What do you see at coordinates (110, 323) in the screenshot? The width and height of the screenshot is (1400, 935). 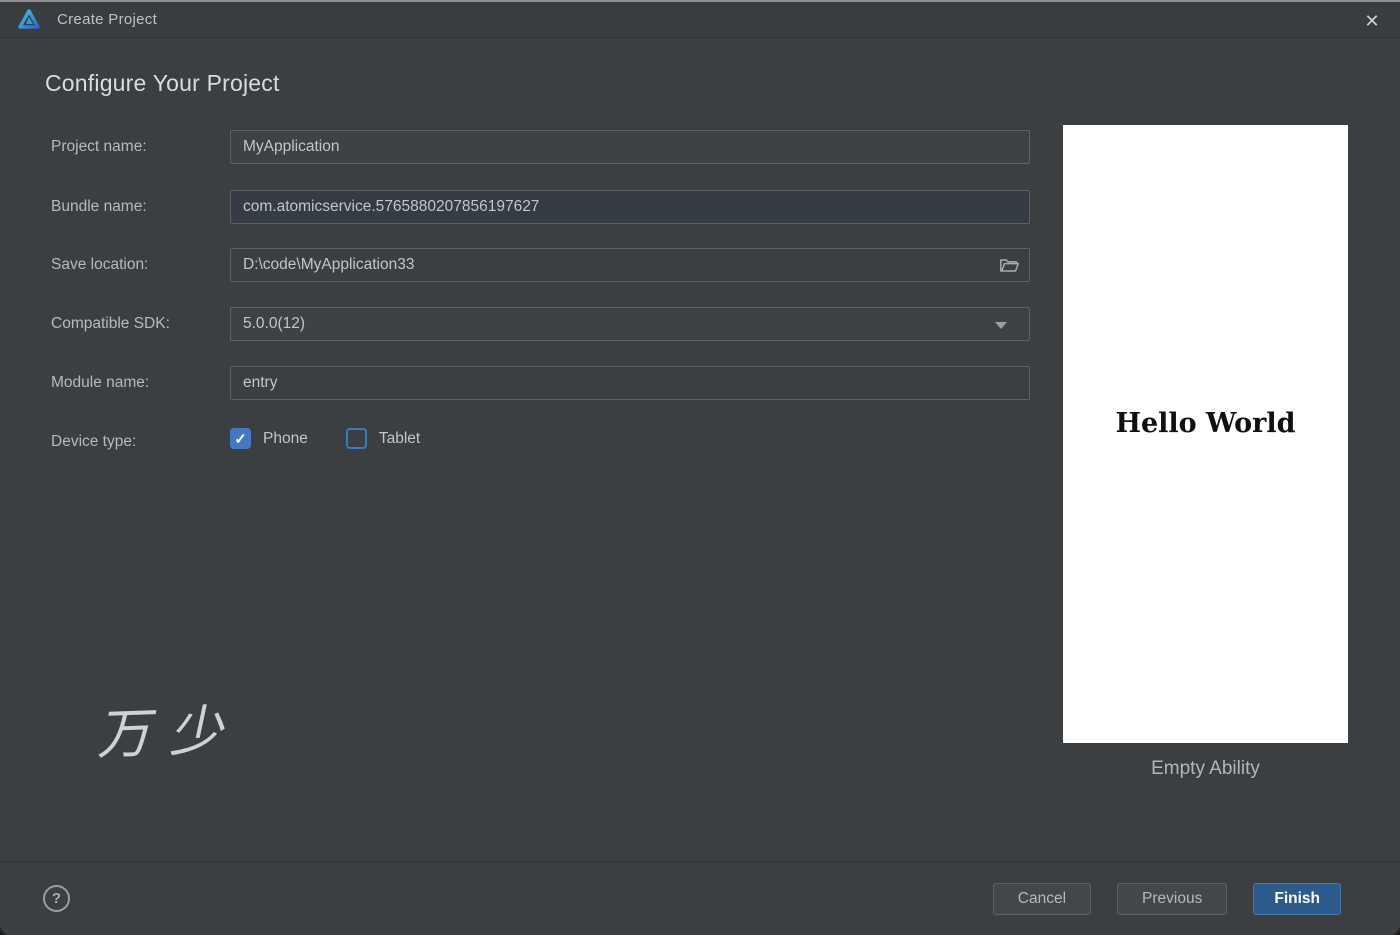 I see `compatible-sdk-label: Compatible SDK:` at bounding box center [110, 323].